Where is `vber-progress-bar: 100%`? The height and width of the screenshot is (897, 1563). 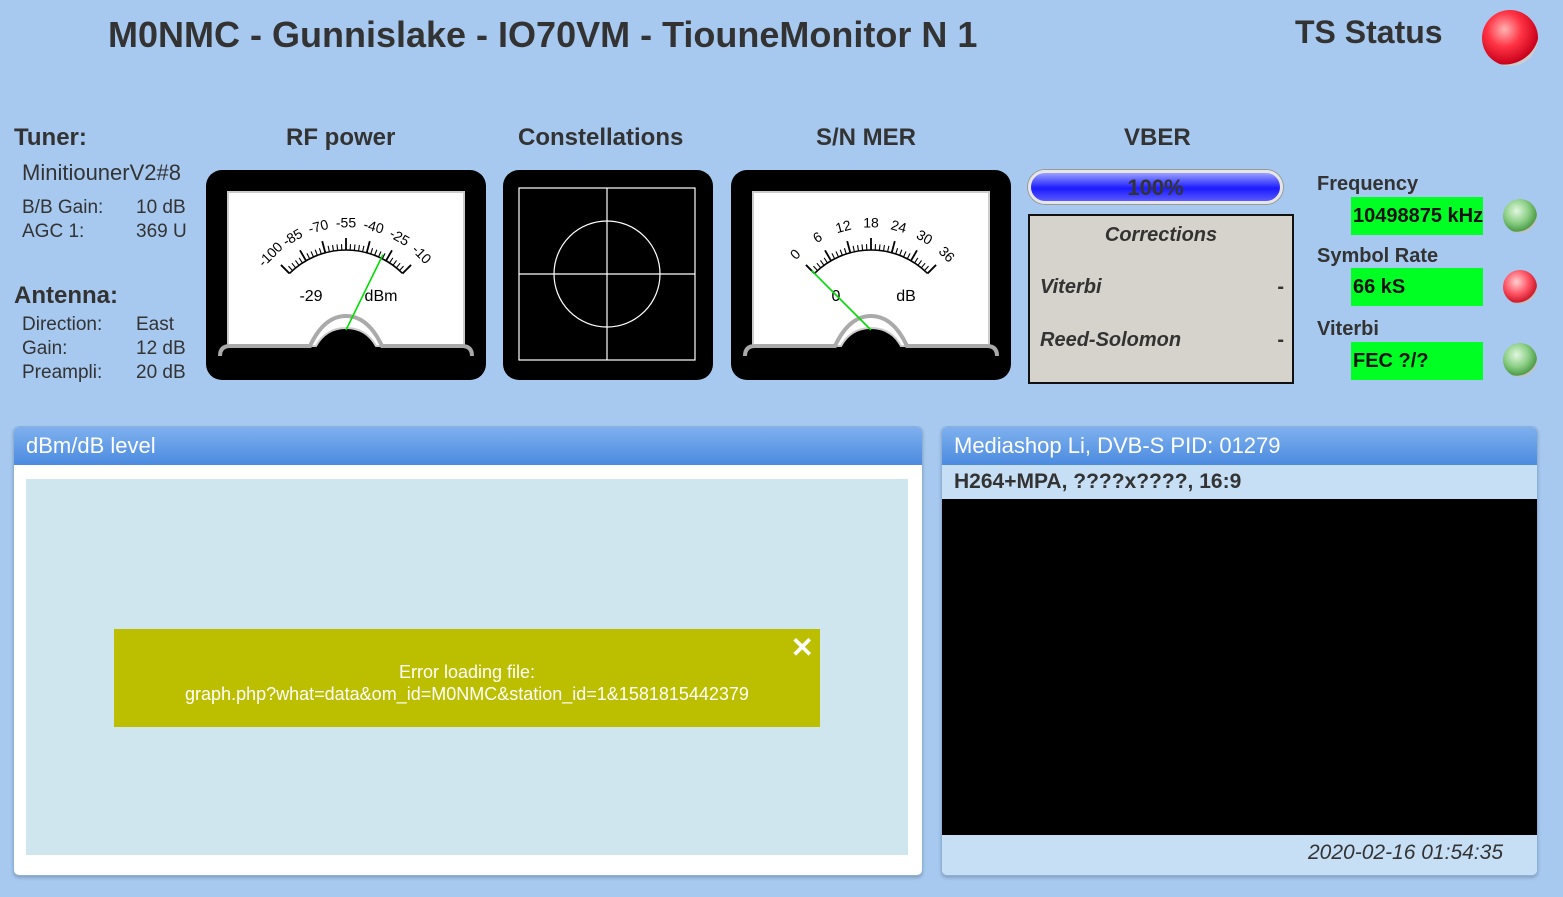
vber-progress-bar: 100% is located at coordinates (1155, 187).